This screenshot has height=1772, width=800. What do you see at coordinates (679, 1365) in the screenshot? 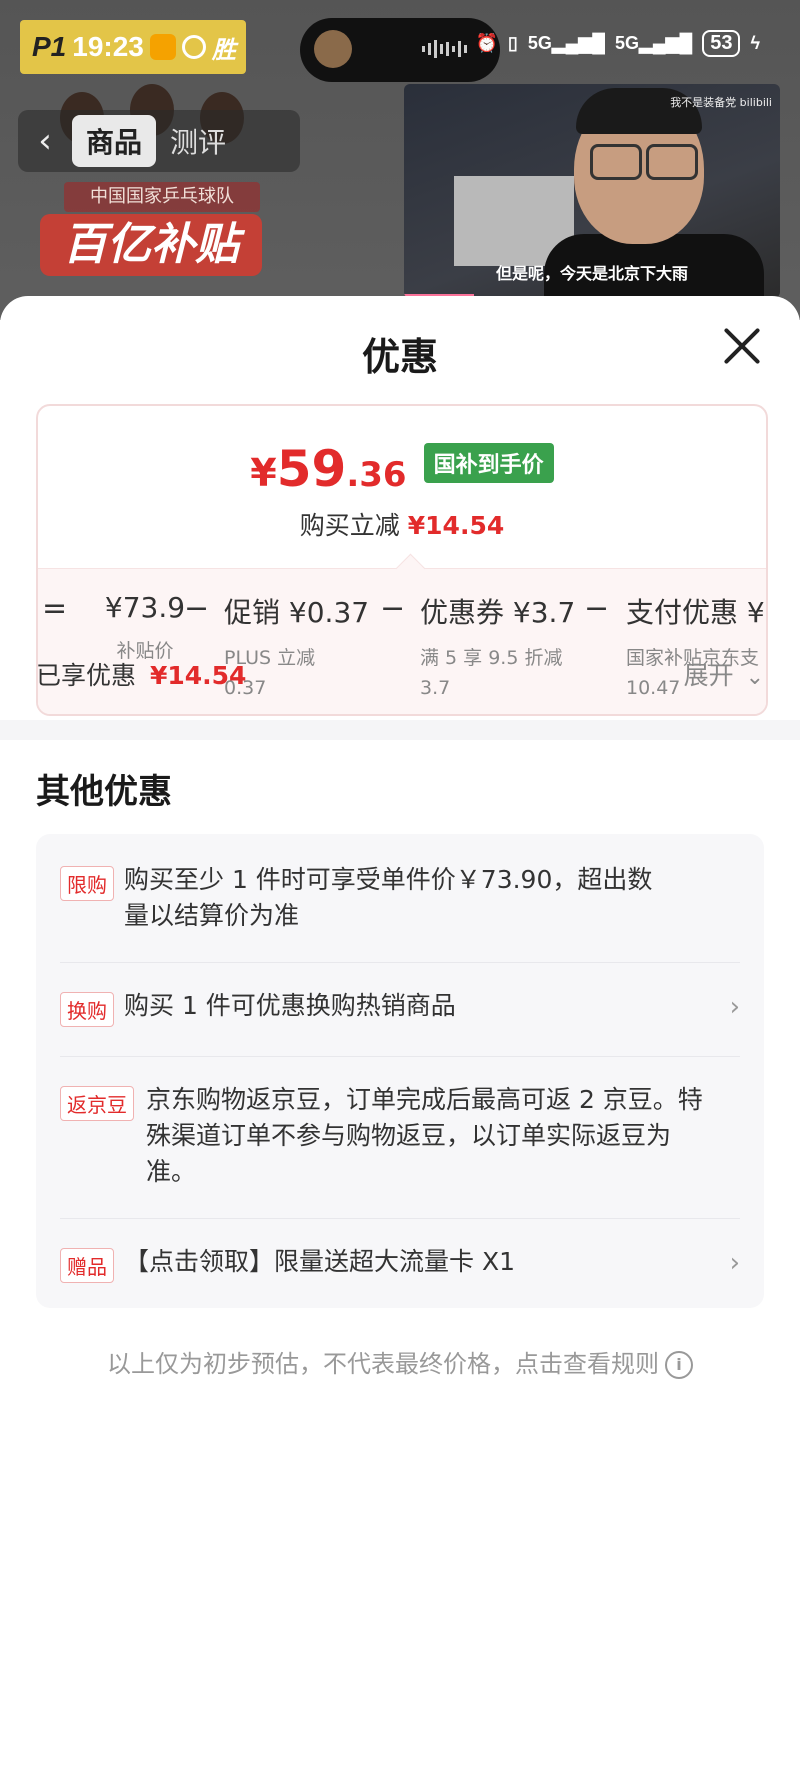
I see `info-icon: i` at bounding box center [679, 1365].